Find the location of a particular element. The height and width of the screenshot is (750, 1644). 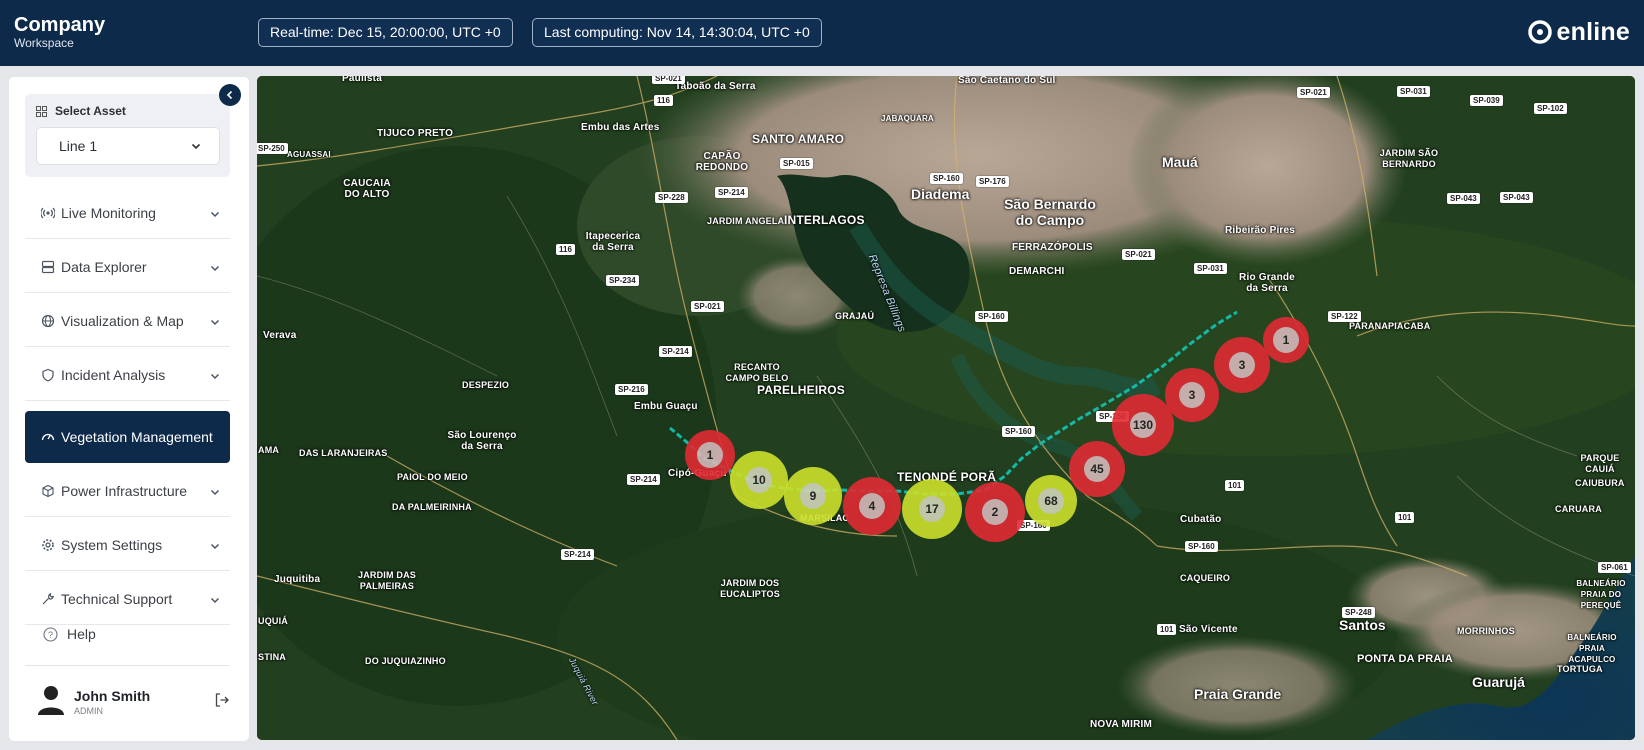

nav-technical-support: Technical Support is located at coordinates (127, 599).